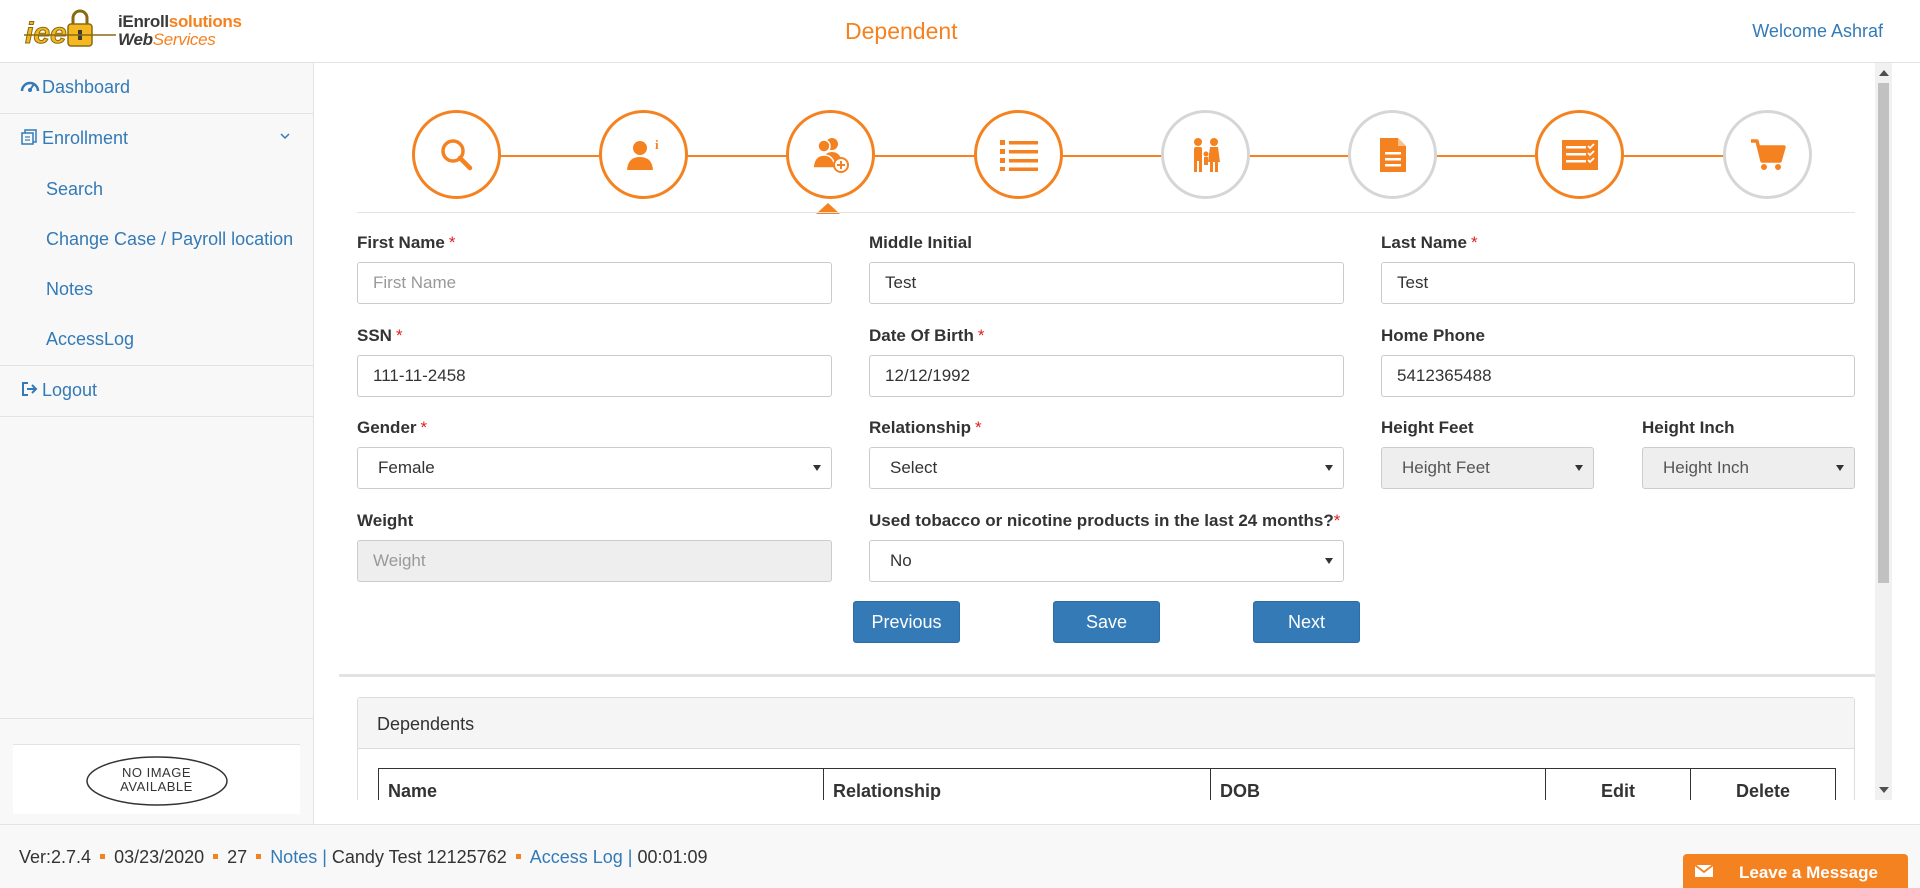 The height and width of the screenshot is (888, 1920). I want to click on ienroll-logo: iee iEnrollsolutions WebServices, so click(134, 31).